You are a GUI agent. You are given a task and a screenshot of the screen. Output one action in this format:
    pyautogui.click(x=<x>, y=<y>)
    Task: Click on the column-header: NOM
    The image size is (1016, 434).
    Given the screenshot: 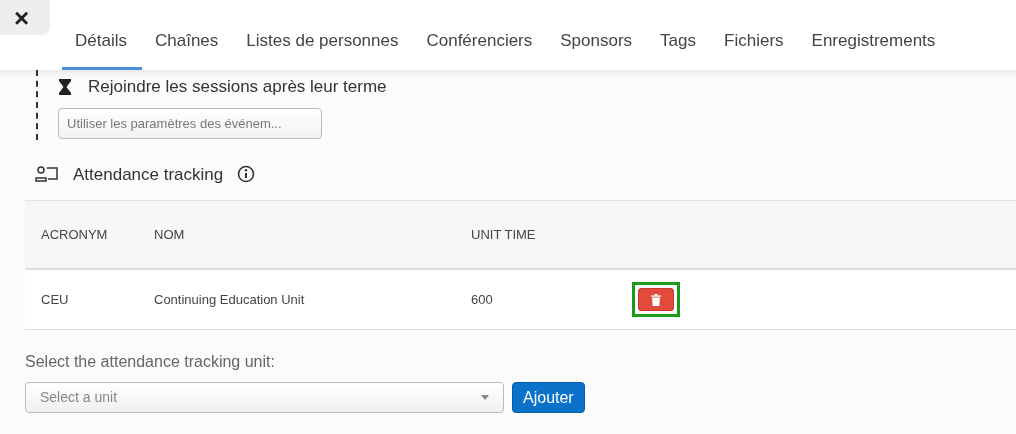 What is the action you would take?
    pyautogui.click(x=169, y=234)
    